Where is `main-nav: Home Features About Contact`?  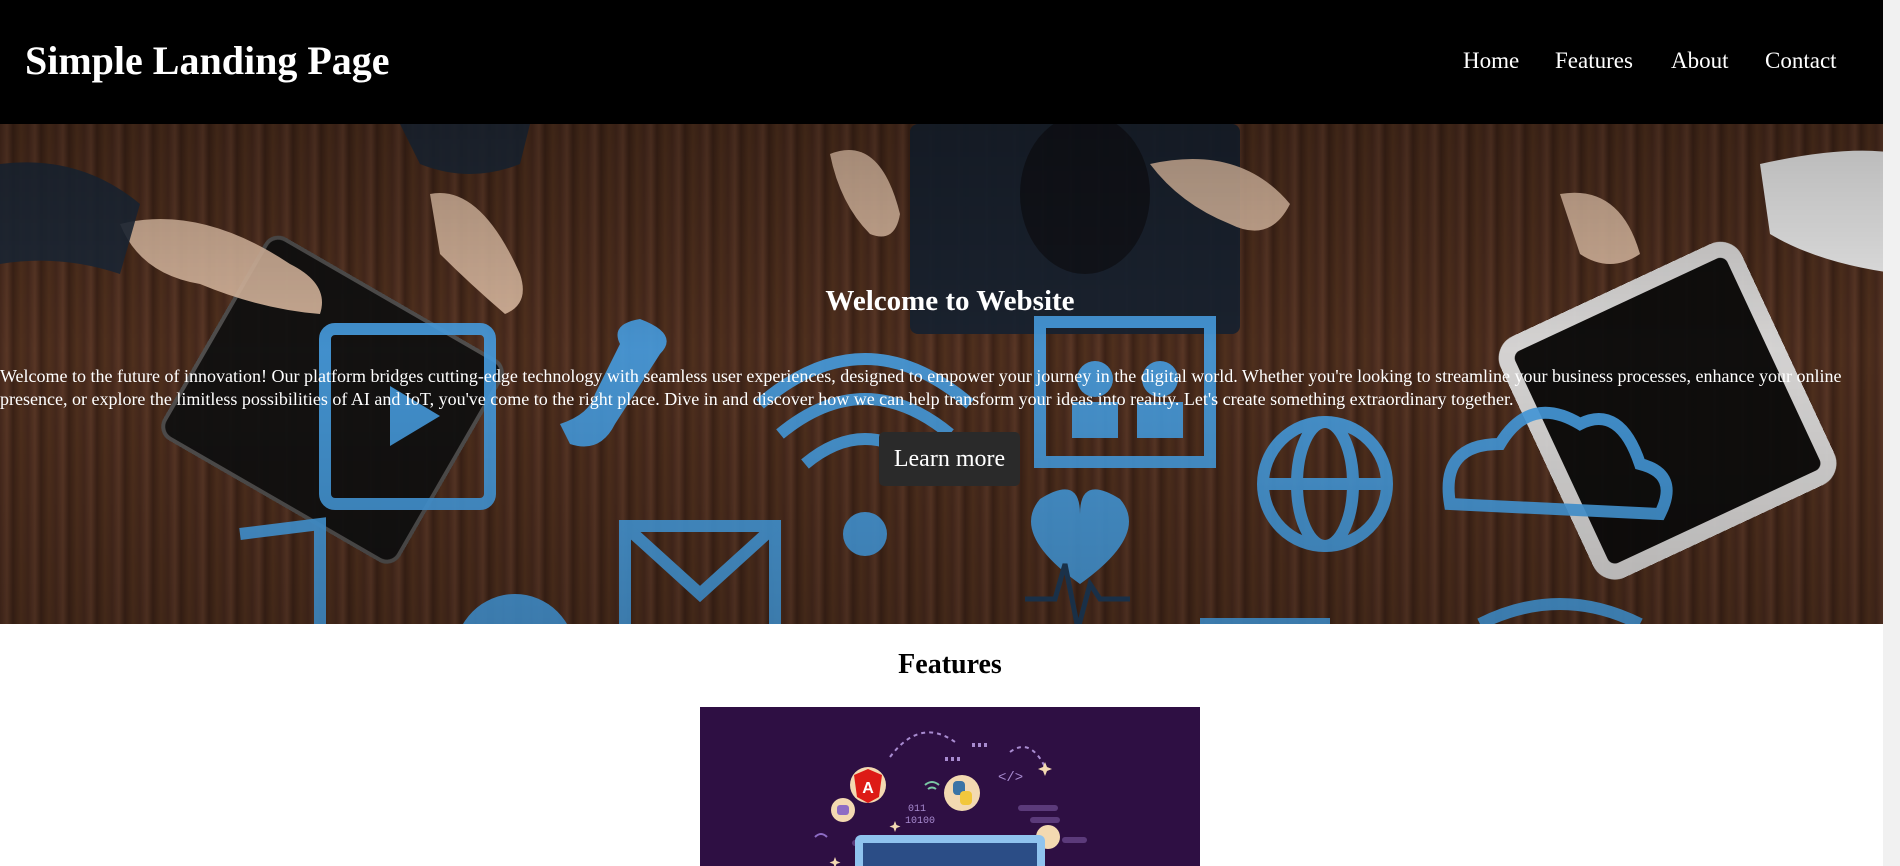
main-nav: Home Features About Contact is located at coordinates (950, 61).